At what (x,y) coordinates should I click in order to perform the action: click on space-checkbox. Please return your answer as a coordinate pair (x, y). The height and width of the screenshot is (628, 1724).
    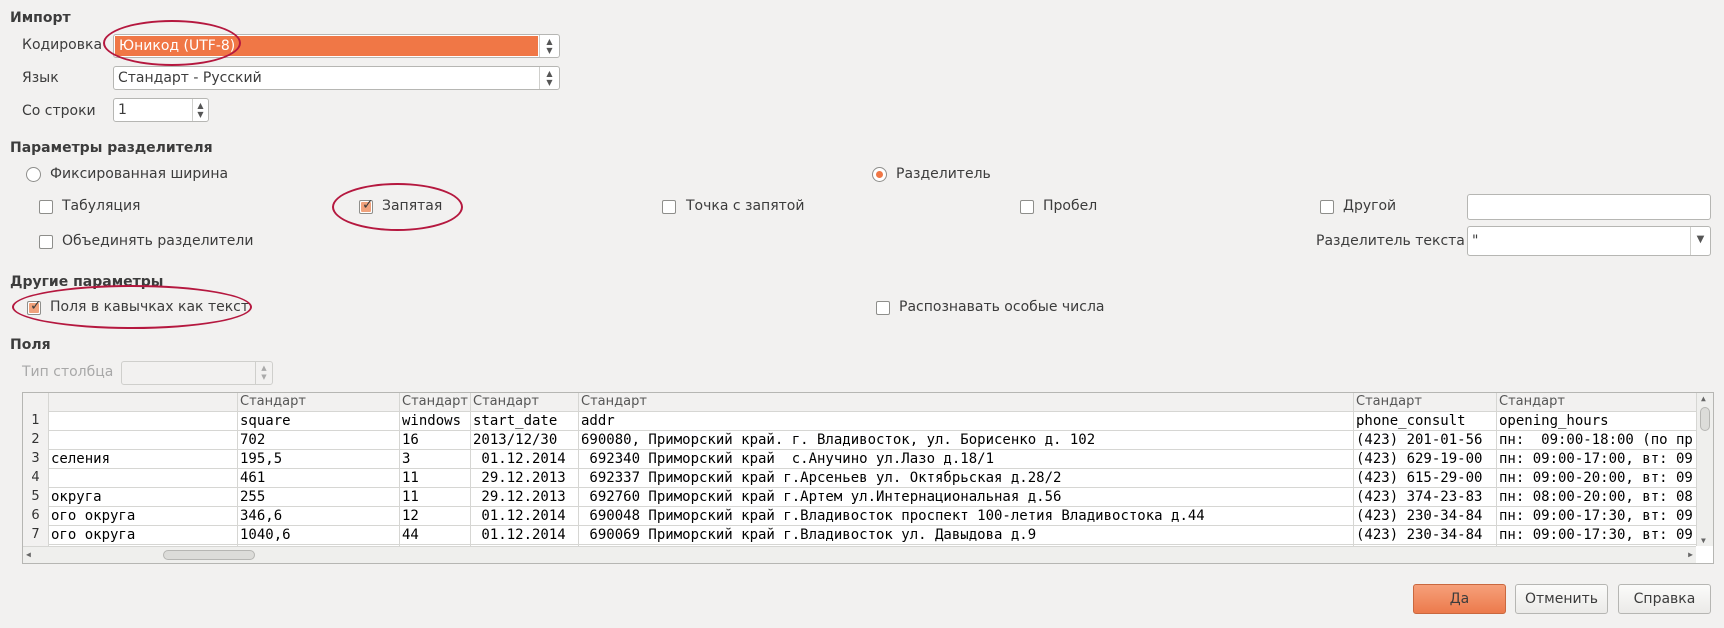
    Looking at the image, I should click on (1027, 207).